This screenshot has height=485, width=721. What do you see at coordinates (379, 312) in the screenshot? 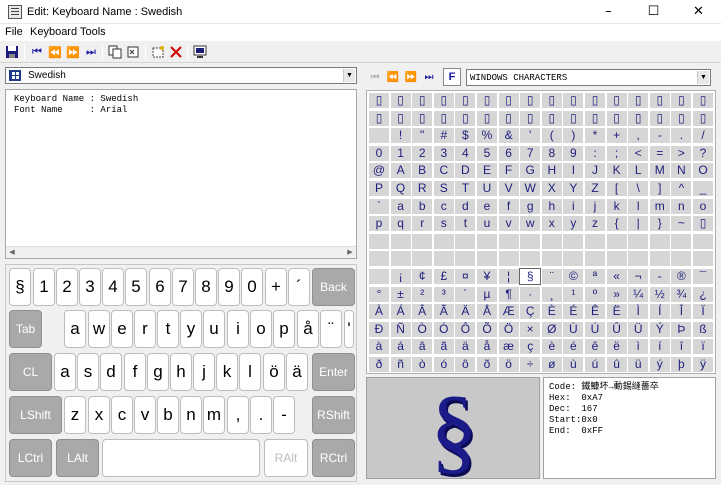
I see `char-cell: À` at bounding box center [379, 312].